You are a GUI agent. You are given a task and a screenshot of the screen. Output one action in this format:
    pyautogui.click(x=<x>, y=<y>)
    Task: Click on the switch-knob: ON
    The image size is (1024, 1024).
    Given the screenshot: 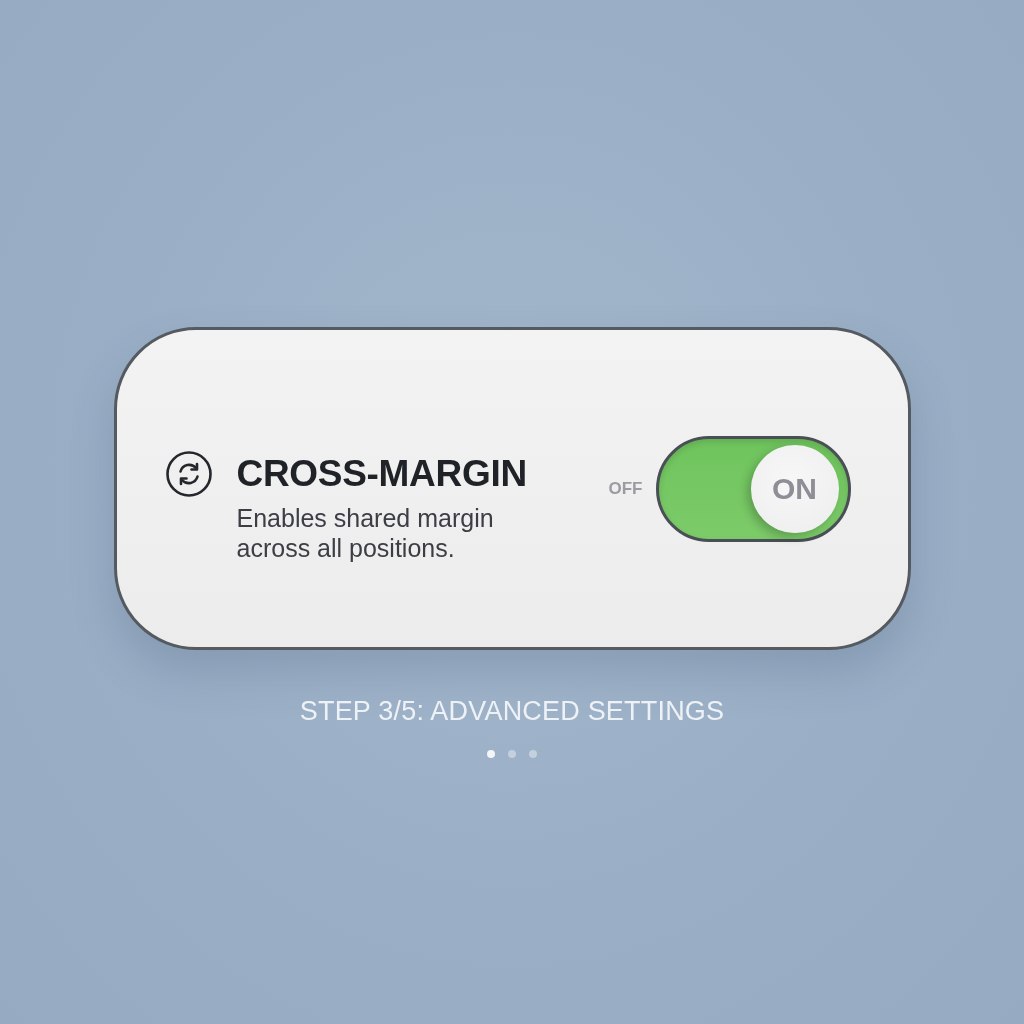 What is the action you would take?
    pyautogui.click(x=794, y=488)
    